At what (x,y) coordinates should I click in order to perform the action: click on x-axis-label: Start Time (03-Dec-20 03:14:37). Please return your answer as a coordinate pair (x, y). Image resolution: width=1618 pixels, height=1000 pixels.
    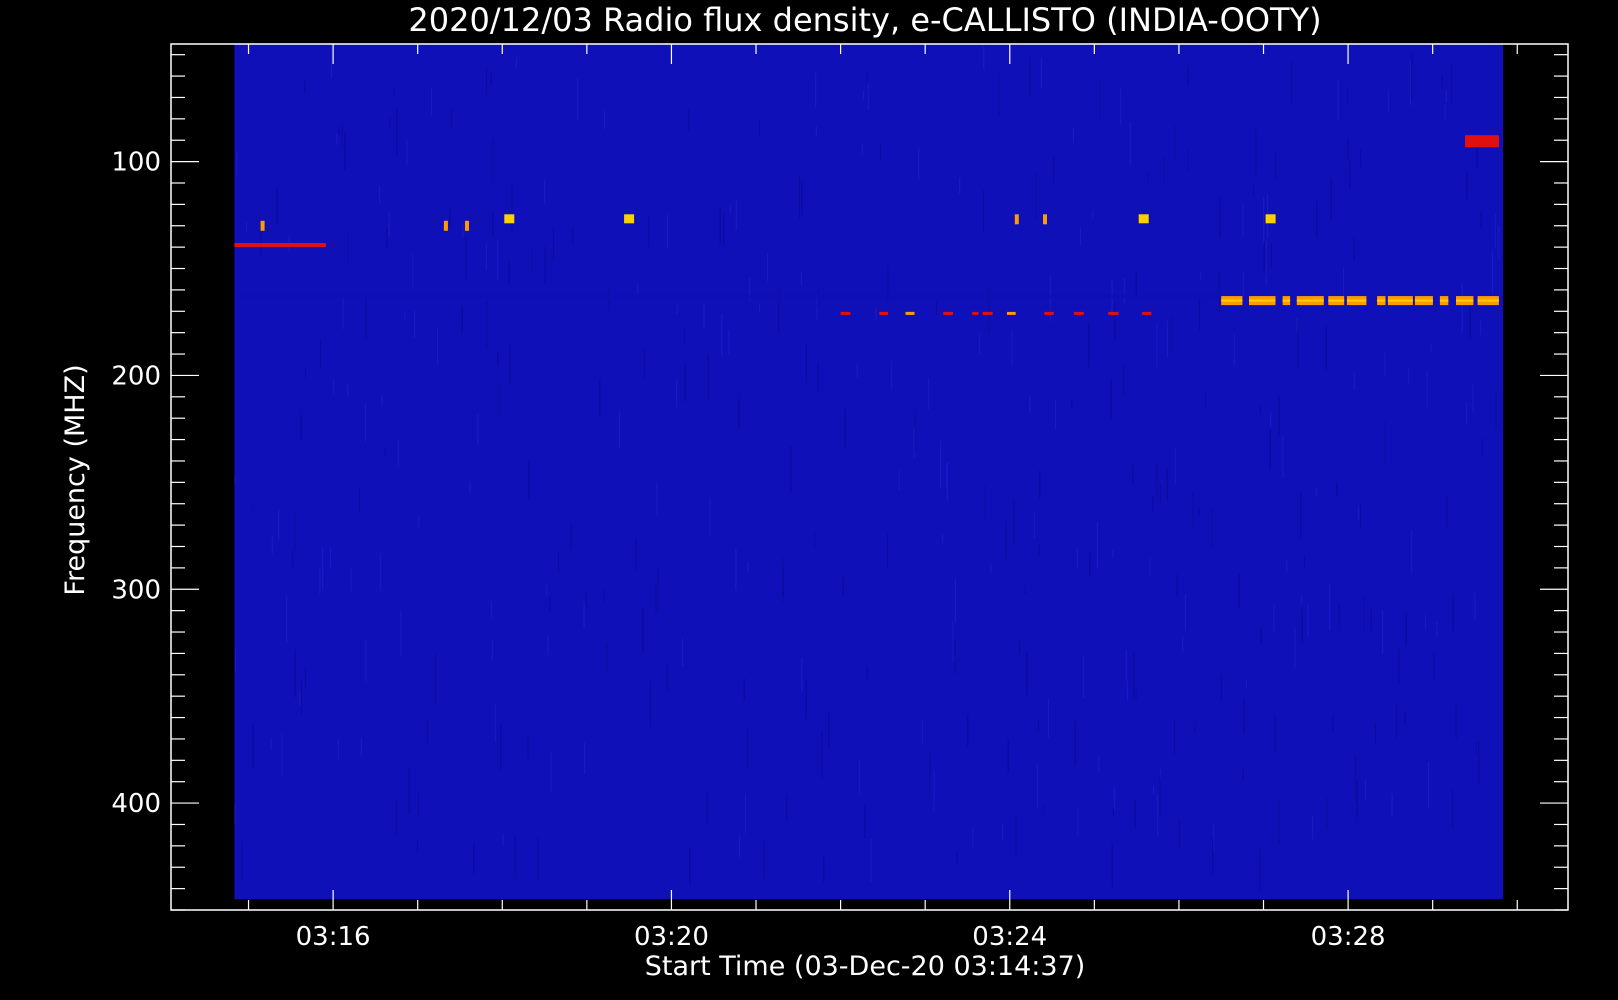
    Looking at the image, I should click on (865, 966).